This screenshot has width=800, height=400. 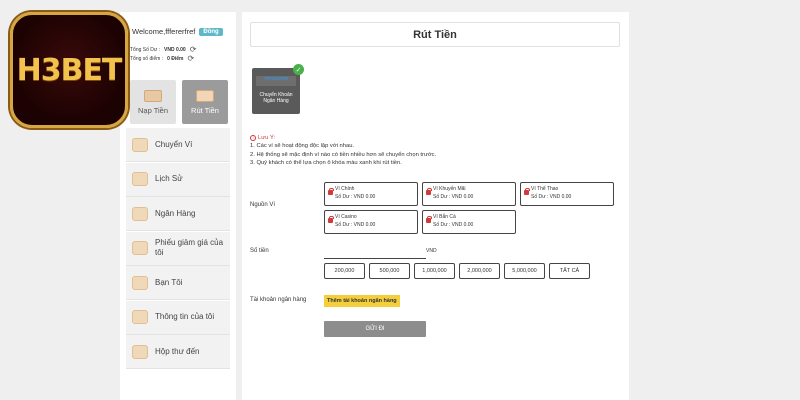 I want to click on sidebar-item-profile: Thông tin của tôi, so click(x=178, y=317).